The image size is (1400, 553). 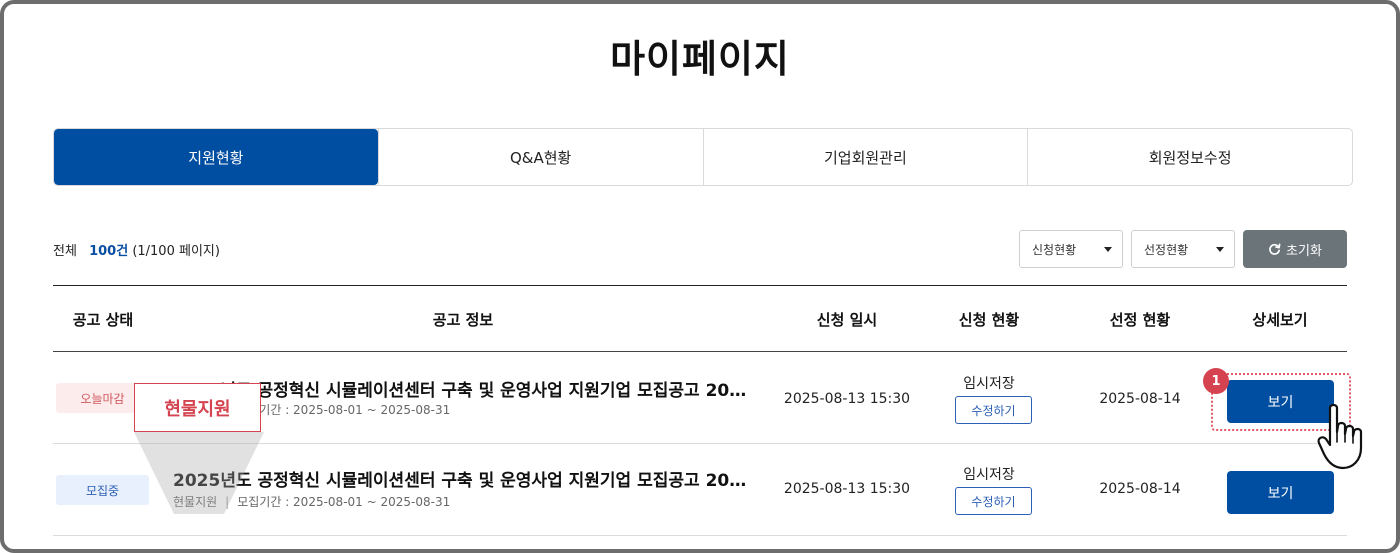 What do you see at coordinates (1340, 436) in the screenshot?
I see `pointing-hand-icon` at bounding box center [1340, 436].